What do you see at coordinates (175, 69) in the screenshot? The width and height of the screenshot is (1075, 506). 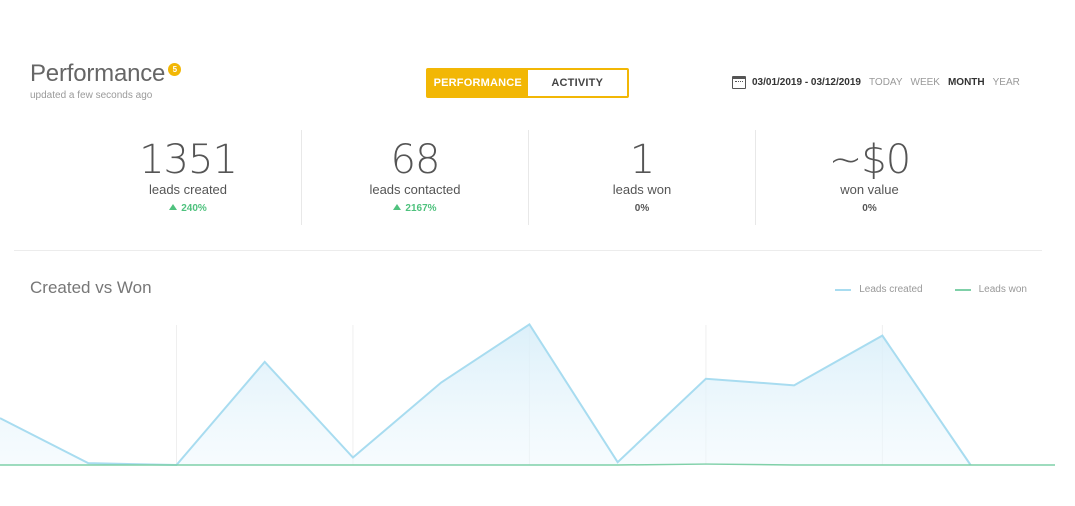 I see `notification-badge: 5` at bounding box center [175, 69].